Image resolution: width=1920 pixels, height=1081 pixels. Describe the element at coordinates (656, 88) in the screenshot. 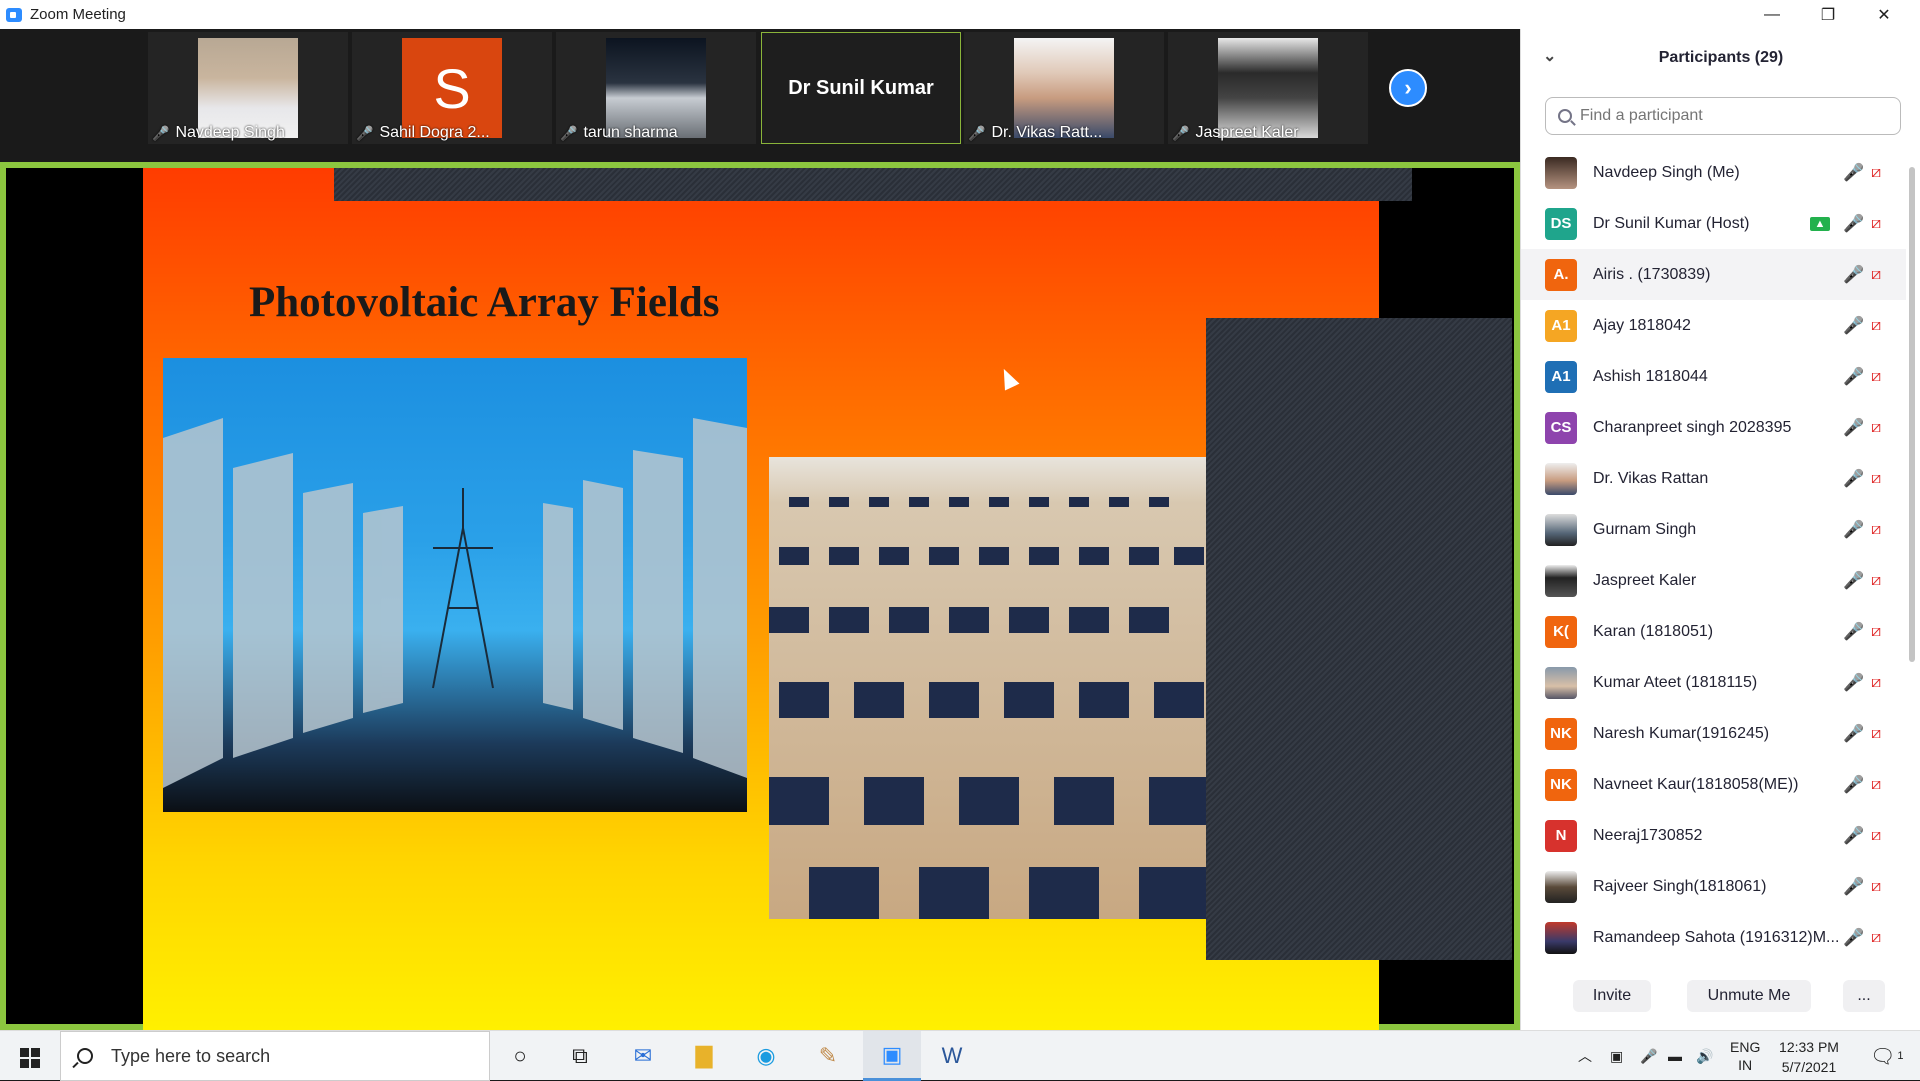

I see `video-tile: 🎤 tarun sharma` at that location.